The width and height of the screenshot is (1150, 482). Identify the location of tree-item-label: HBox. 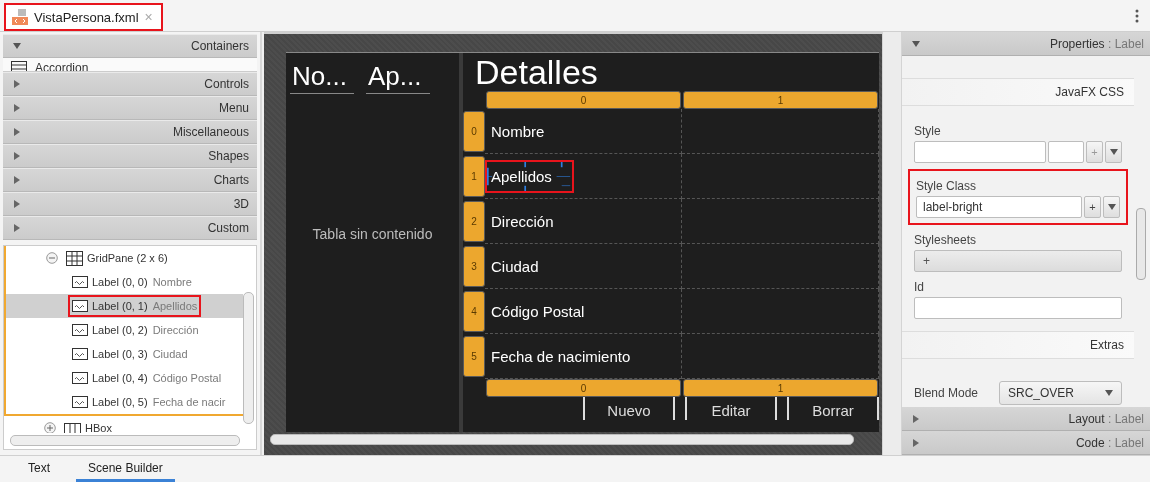
(98, 427).